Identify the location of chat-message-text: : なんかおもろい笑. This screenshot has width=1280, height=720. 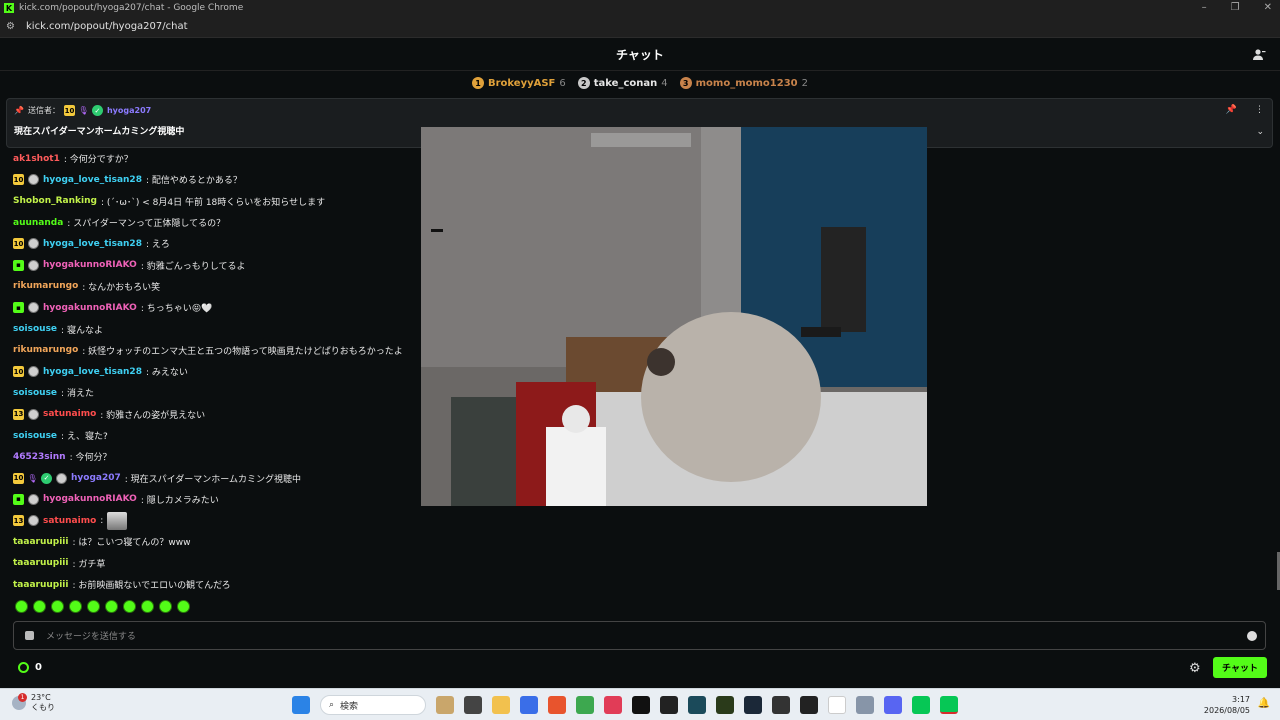
(121, 287).